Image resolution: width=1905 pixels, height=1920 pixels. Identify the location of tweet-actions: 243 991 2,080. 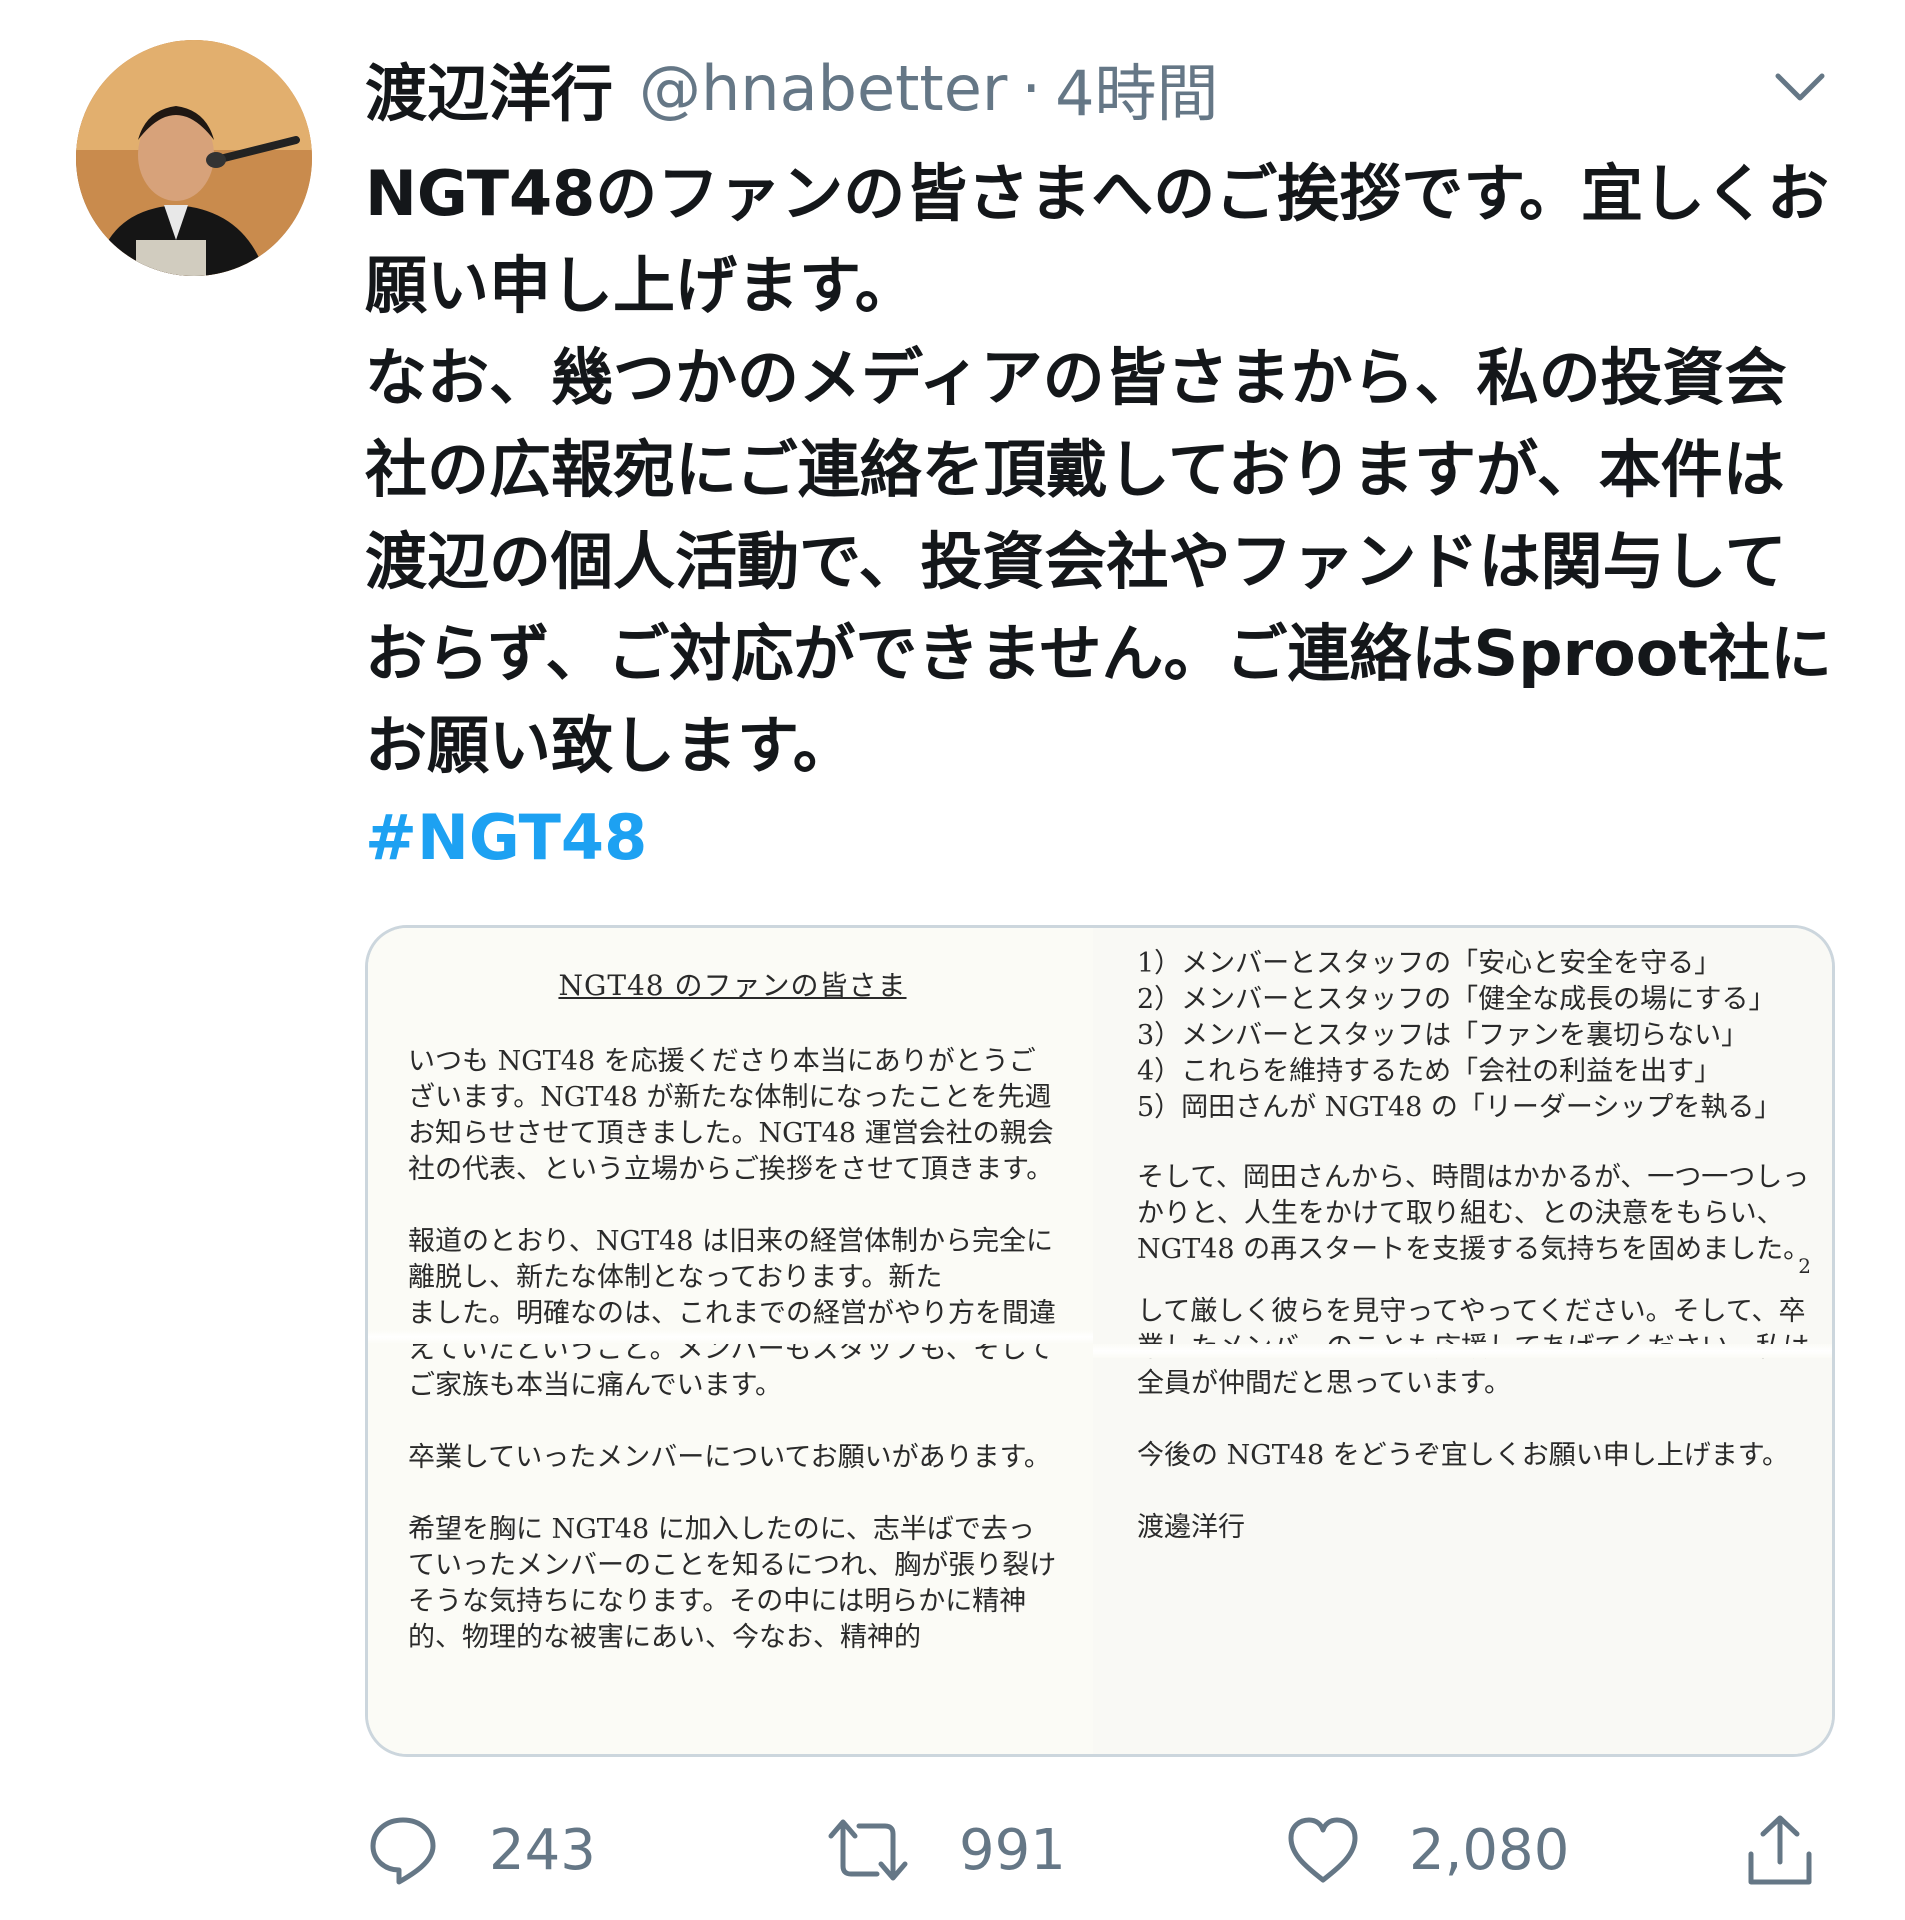
(1105, 1850).